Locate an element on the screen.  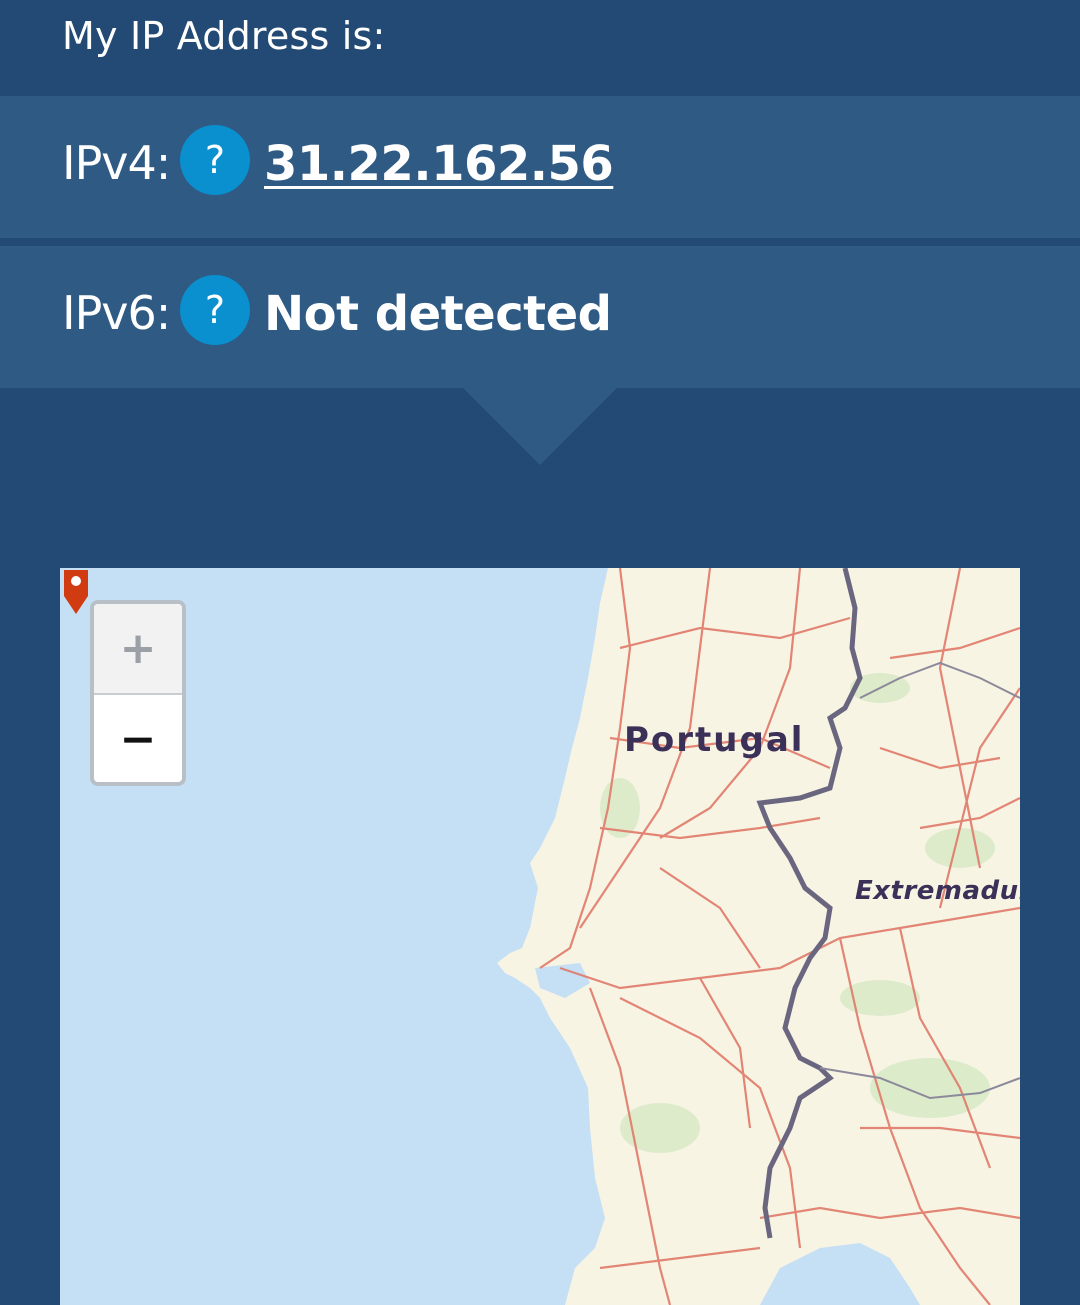
header: My IP Address is: is located at coordinates (540, 47).